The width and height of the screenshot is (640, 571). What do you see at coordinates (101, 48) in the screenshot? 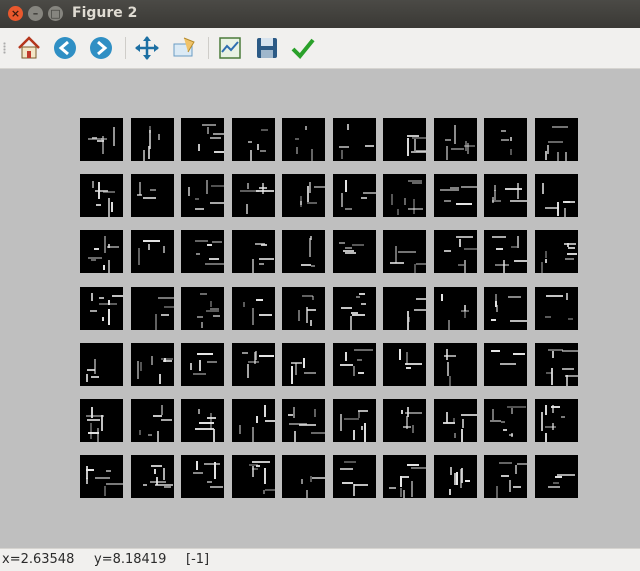
I see `forward-button` at bounding box center [101, 48].